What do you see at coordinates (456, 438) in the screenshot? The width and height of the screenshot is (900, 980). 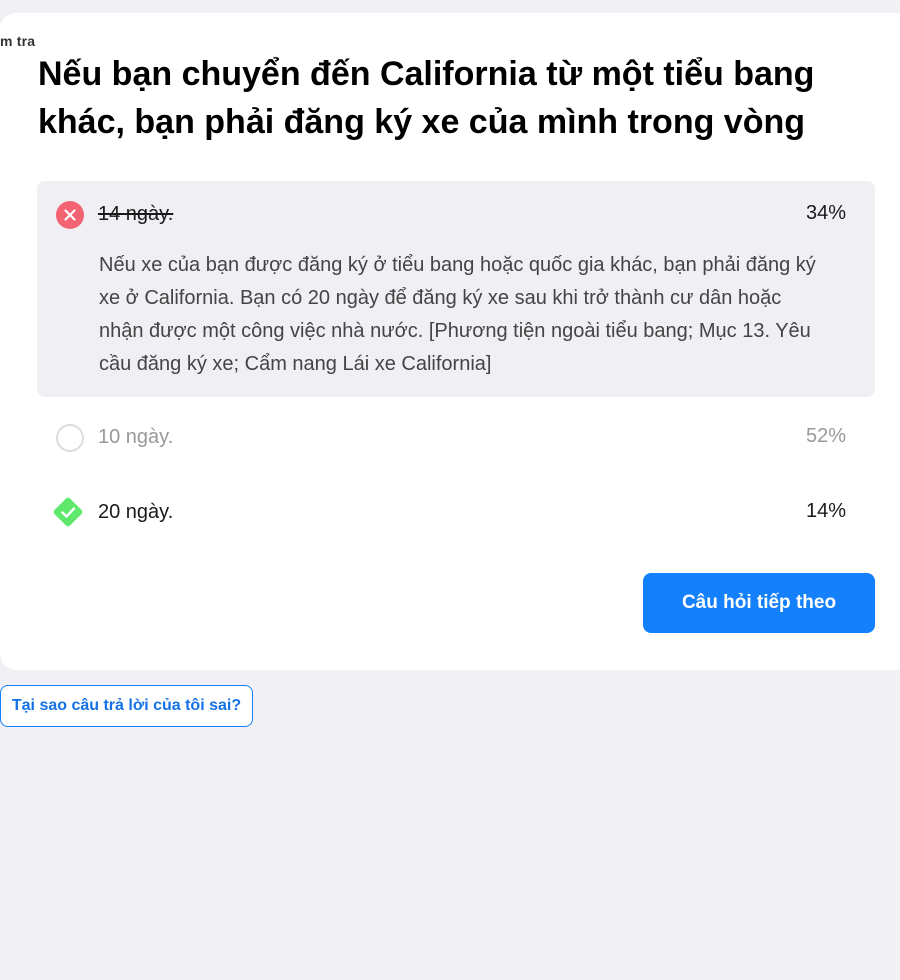 I see `answer-option-neutral: 10 ngày. 52%` at bounding box center [456, 438].